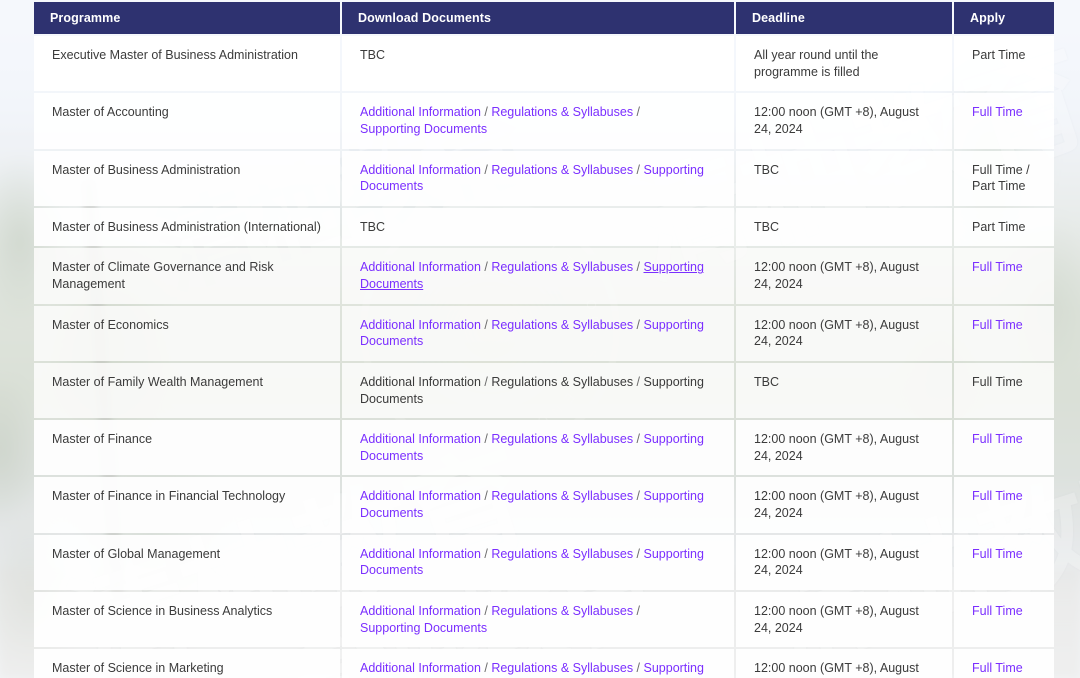 The width and height of the screenshot is (1080, 678). Describe the element at coordinates (187, 178) in the screenshot. I see `cell-programme-name: Master of Business Administration` at that location.